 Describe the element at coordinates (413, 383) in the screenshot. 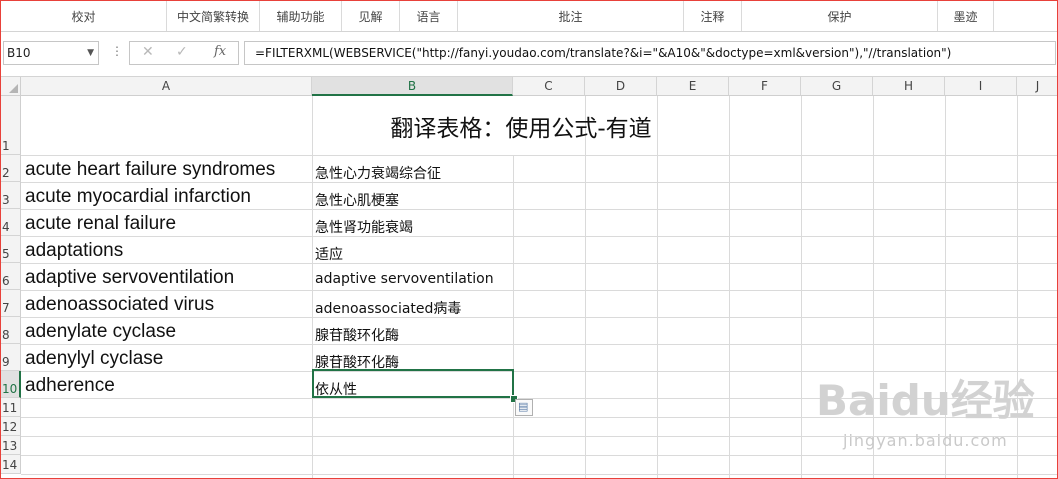

I see `active-cell-selection` at that location.